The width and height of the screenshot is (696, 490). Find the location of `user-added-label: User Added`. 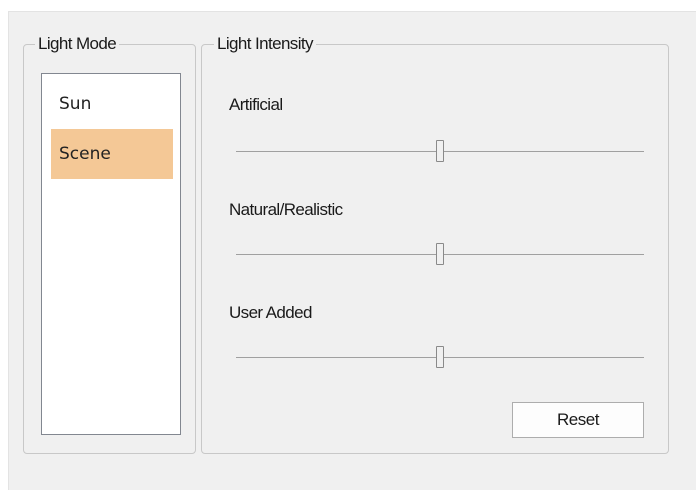

user-added-label: User Added is located at coordinates (270, 312).